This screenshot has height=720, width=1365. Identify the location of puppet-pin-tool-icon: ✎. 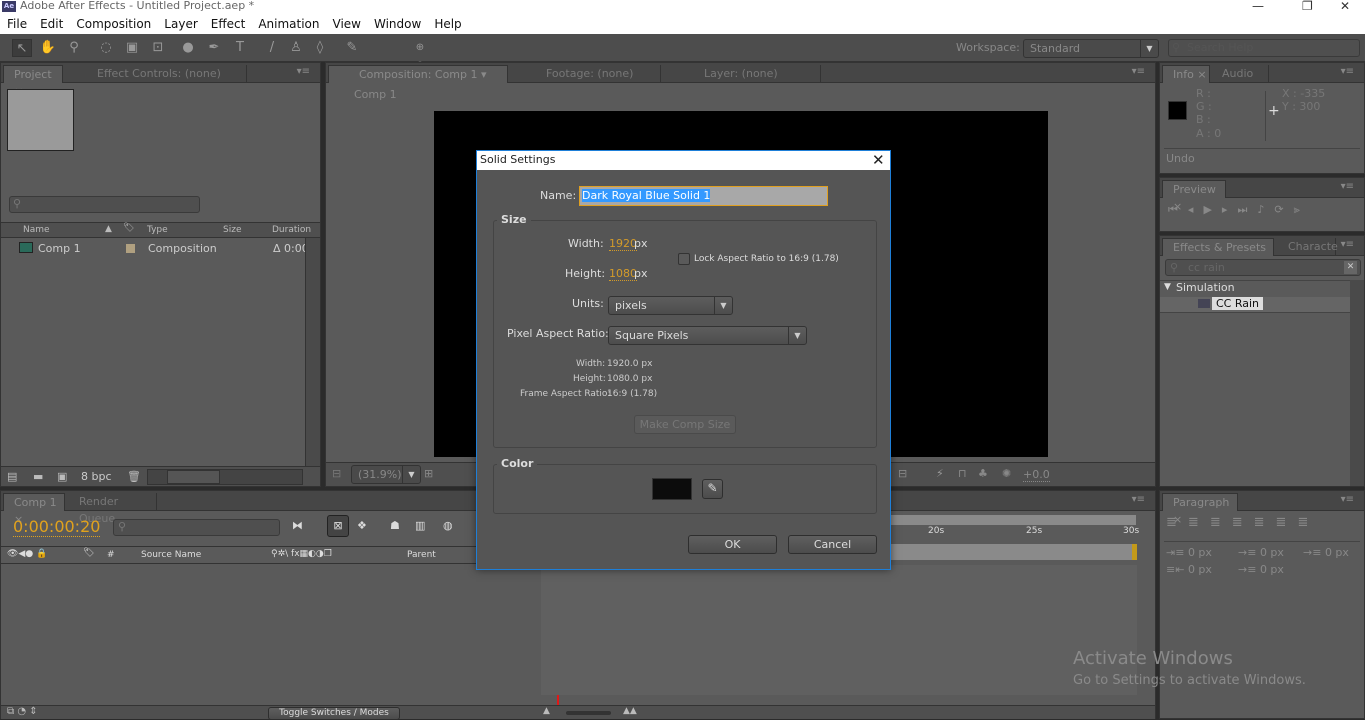
(352, 48).